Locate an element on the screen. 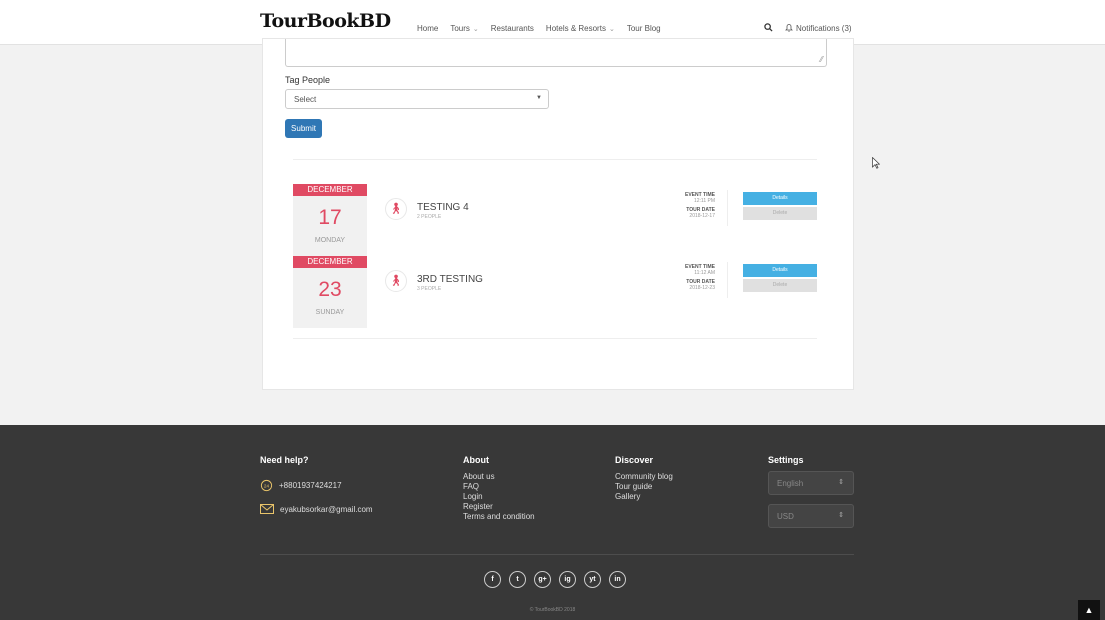 This screenshot has width=1105, height=620. svg-text: 24 is located at coordinates (267, 485).